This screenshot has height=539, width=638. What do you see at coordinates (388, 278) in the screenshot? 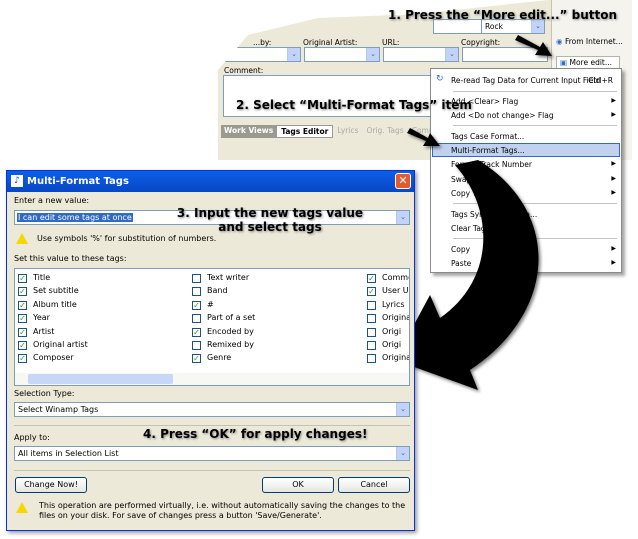
I see `tag-checkbox-row: ✓Commen` at bounding box center [388, 278].